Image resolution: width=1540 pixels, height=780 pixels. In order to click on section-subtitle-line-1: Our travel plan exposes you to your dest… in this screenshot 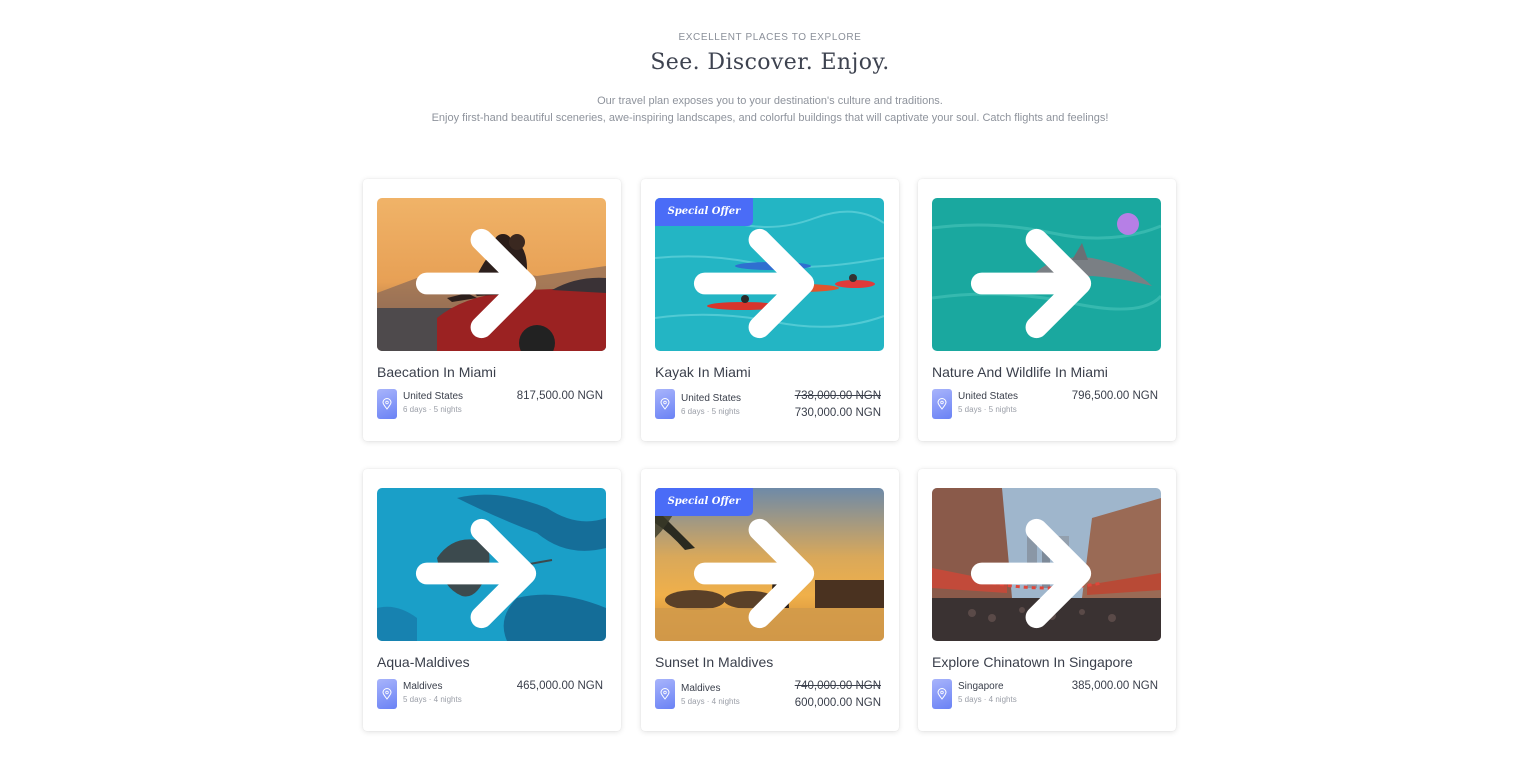, I will do `click(770, 101)`.